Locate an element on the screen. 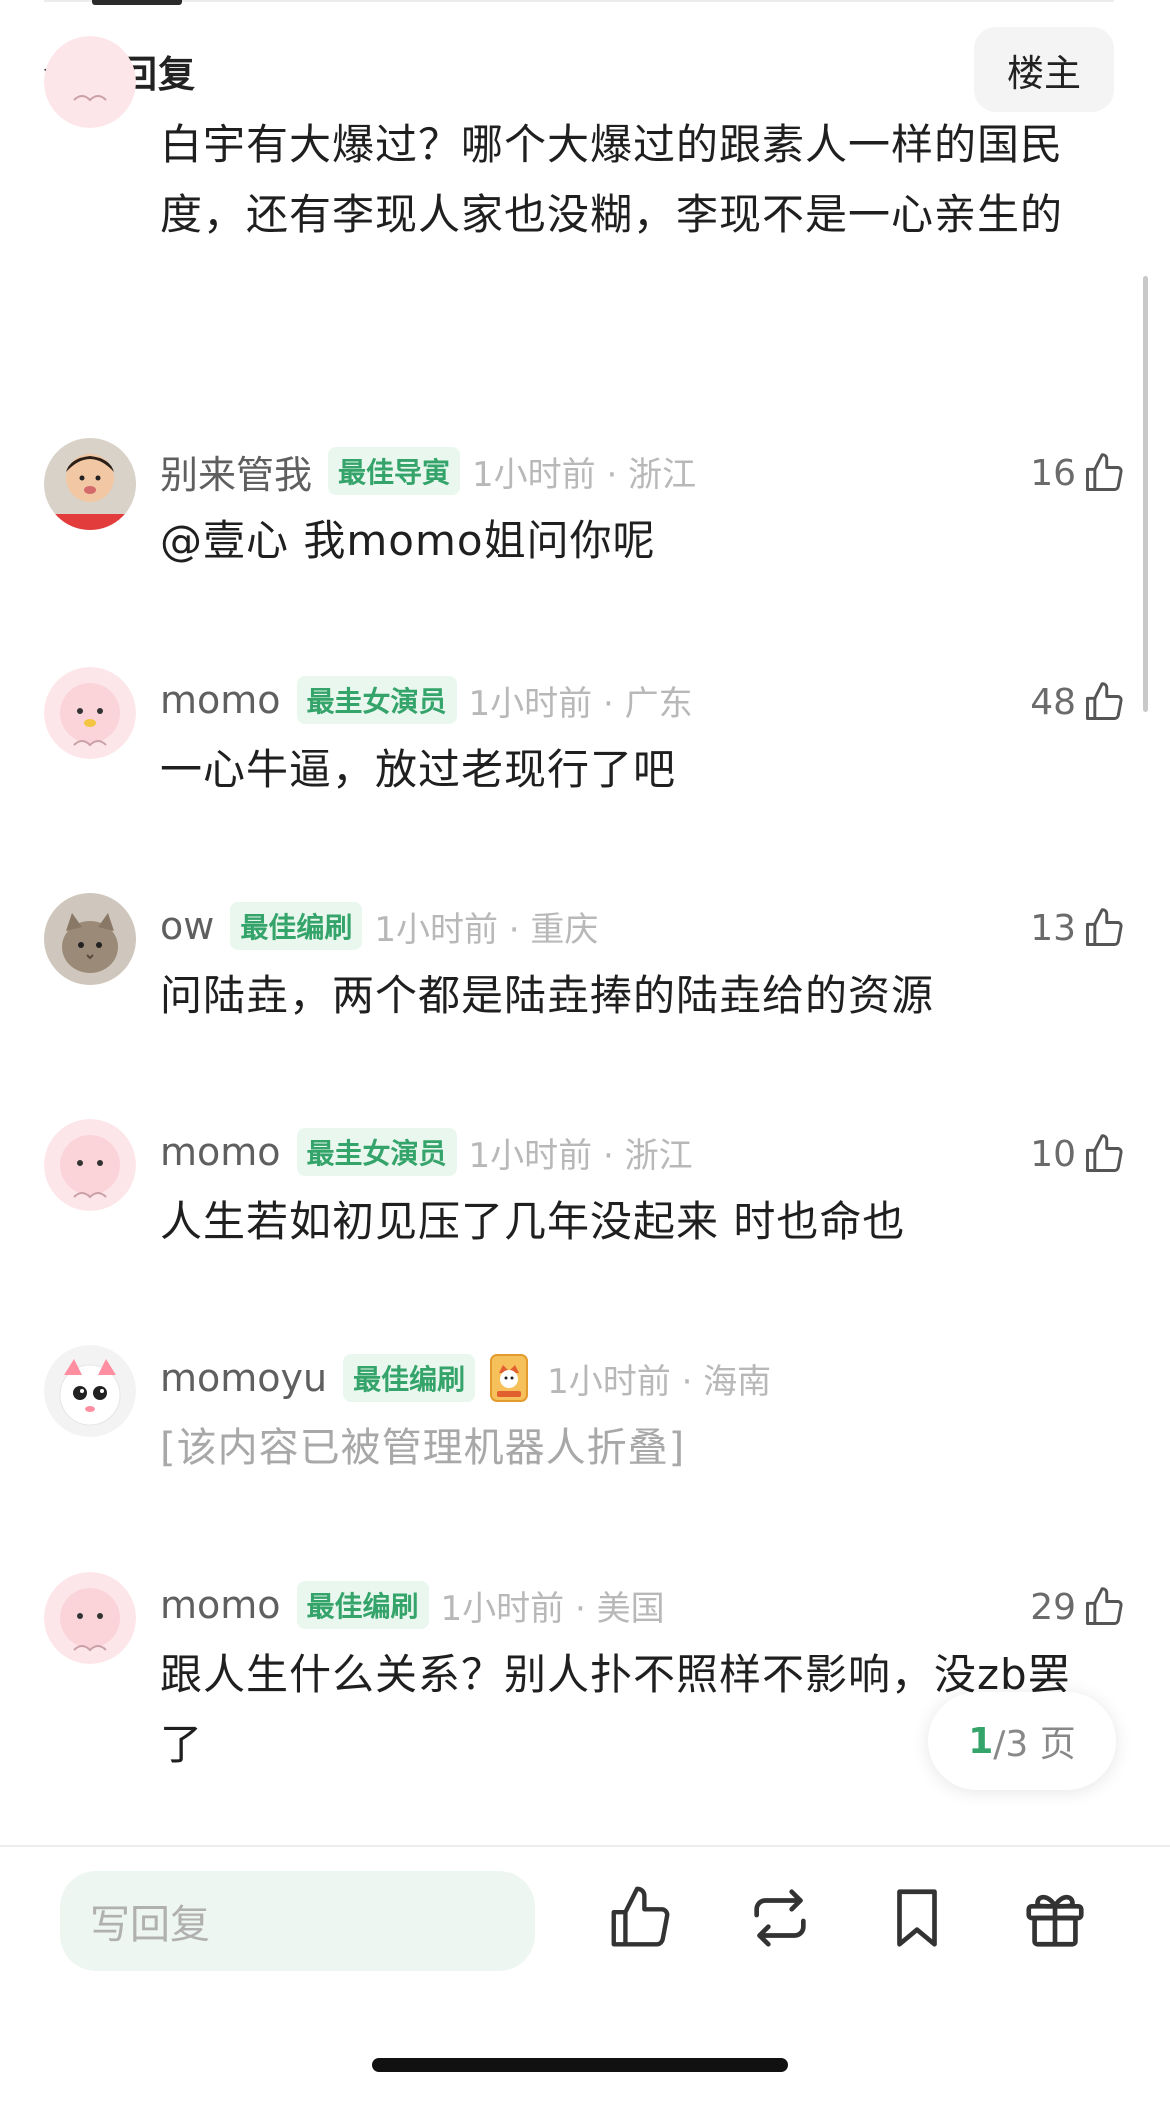 This screenshot has height=2112, width=1170. fox-medal-icon is located at coordinates (509, 1378).